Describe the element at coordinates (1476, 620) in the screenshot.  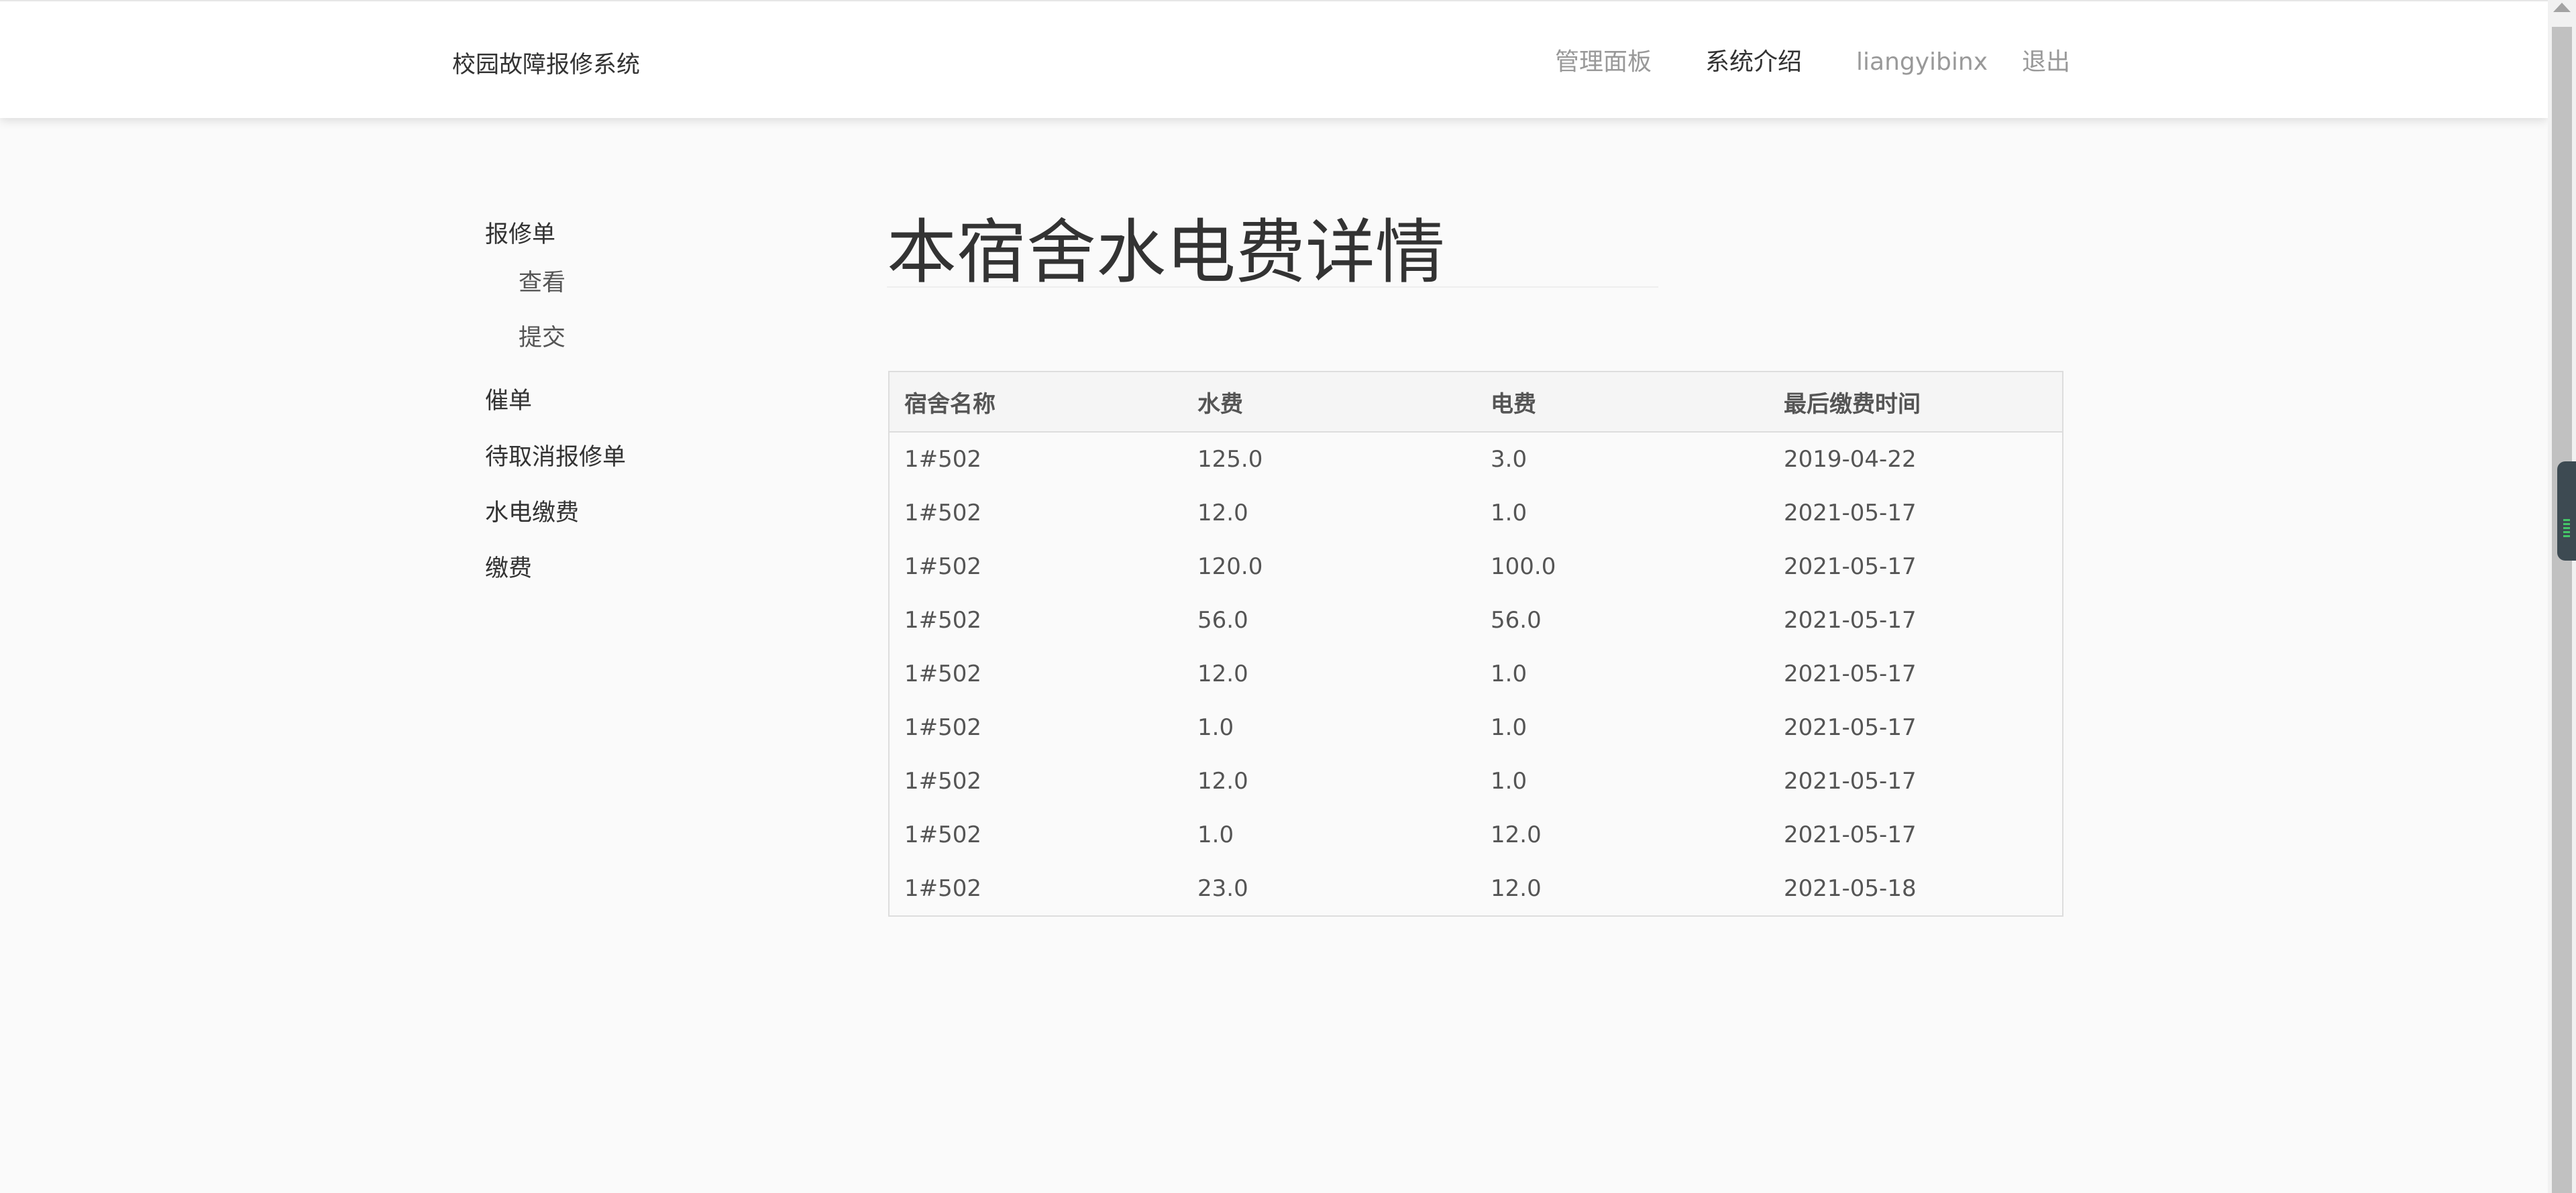
I see `table-row: 1#502 56.0 56.0 2021-05-17` at that location.